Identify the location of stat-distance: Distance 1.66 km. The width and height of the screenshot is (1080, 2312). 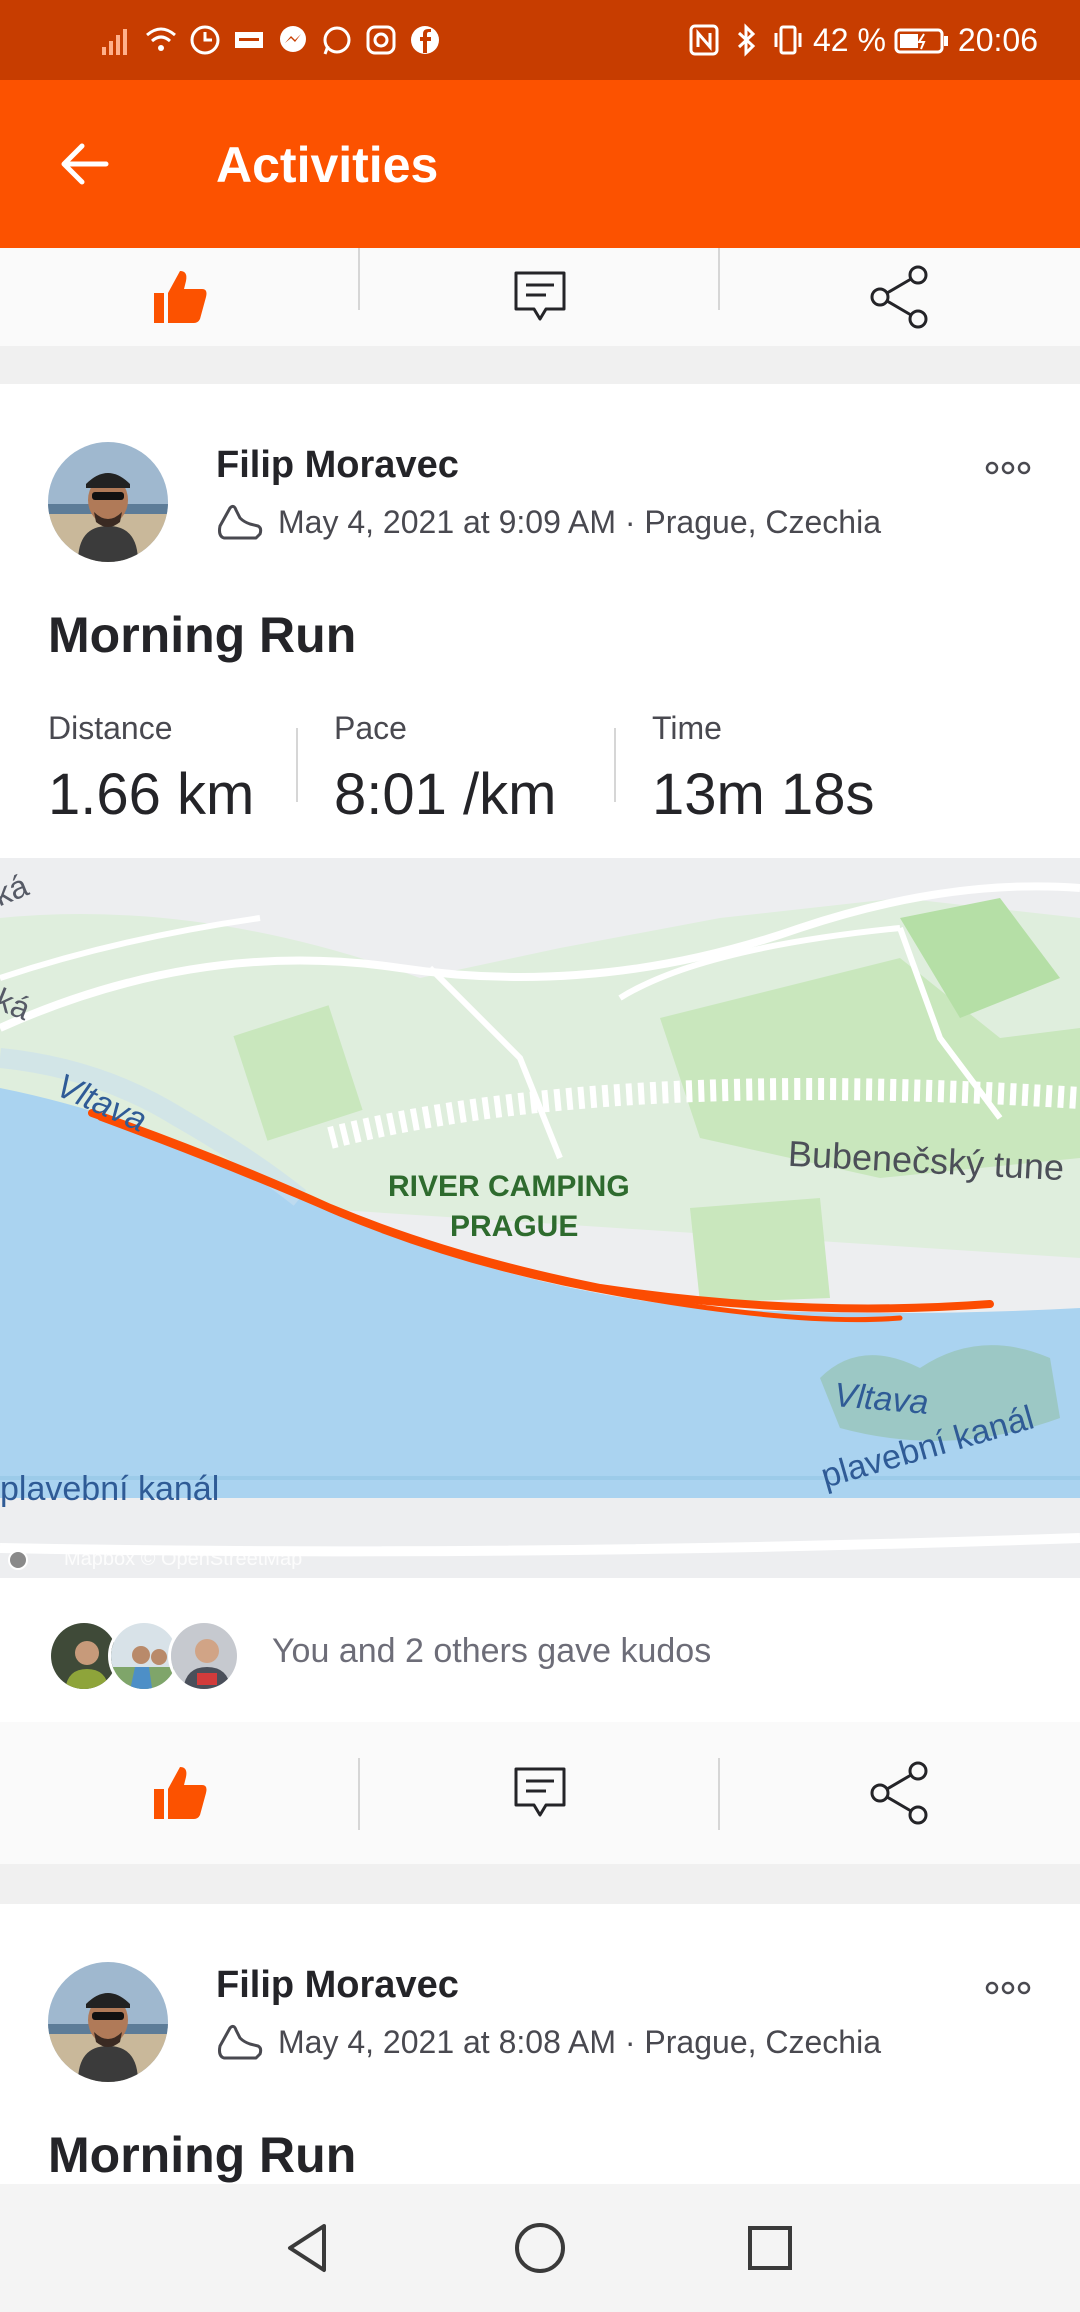
(151, 769).